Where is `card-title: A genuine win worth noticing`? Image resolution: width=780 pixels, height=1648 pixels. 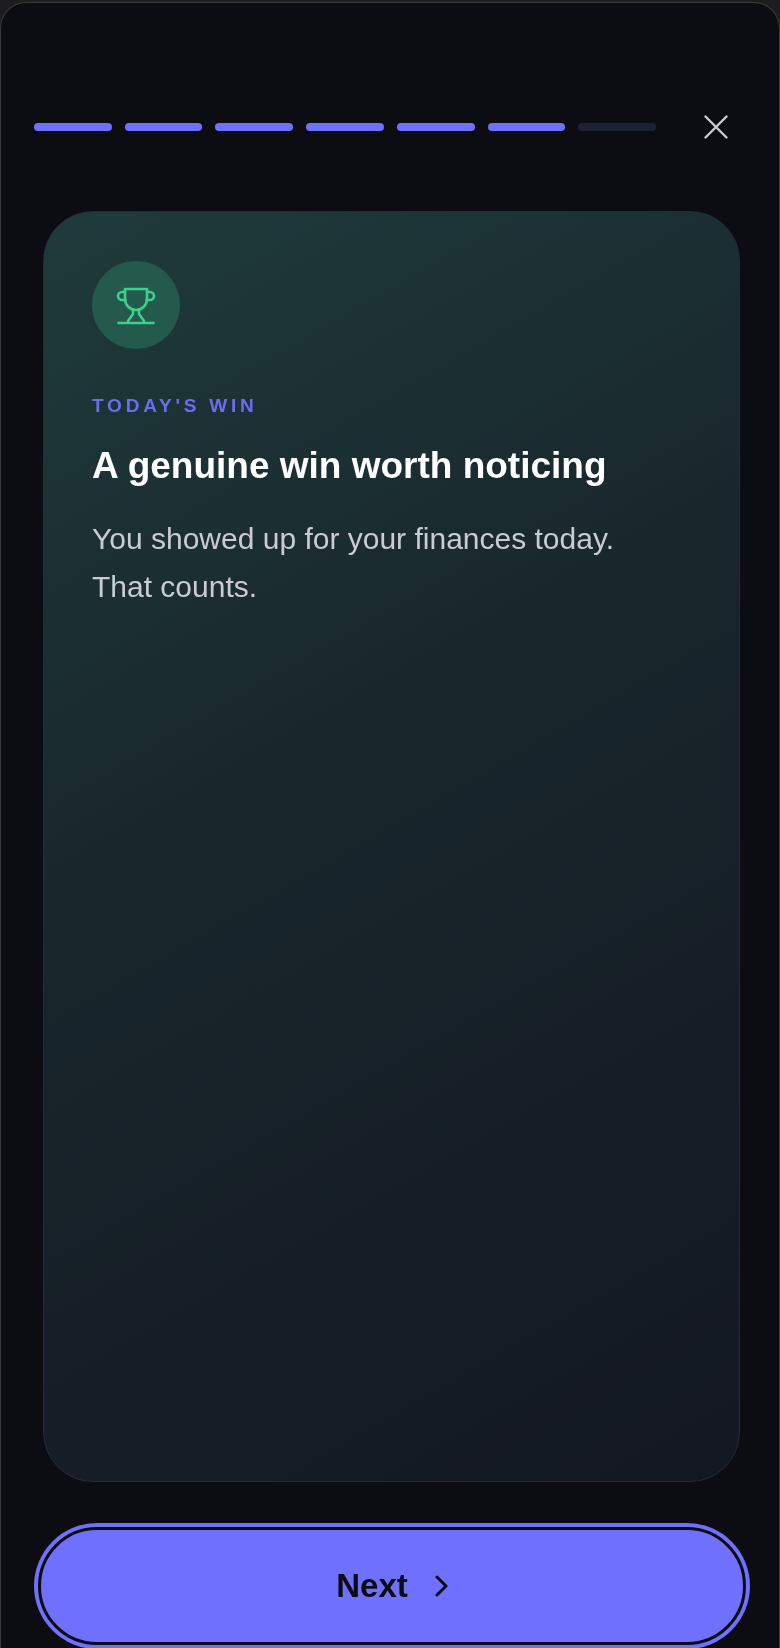 card-title: A genuine win worth noticing is located at coordinates (350, 466).